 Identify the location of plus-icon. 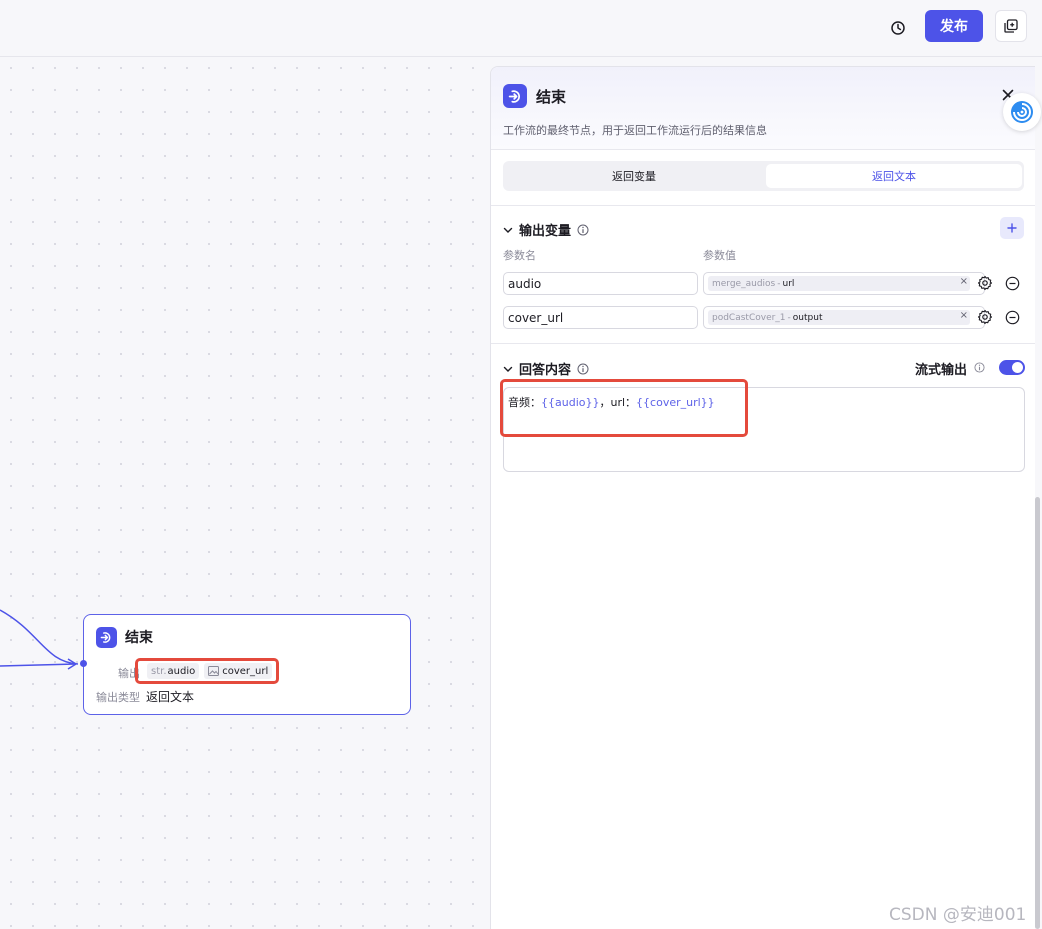
(1012, 228).